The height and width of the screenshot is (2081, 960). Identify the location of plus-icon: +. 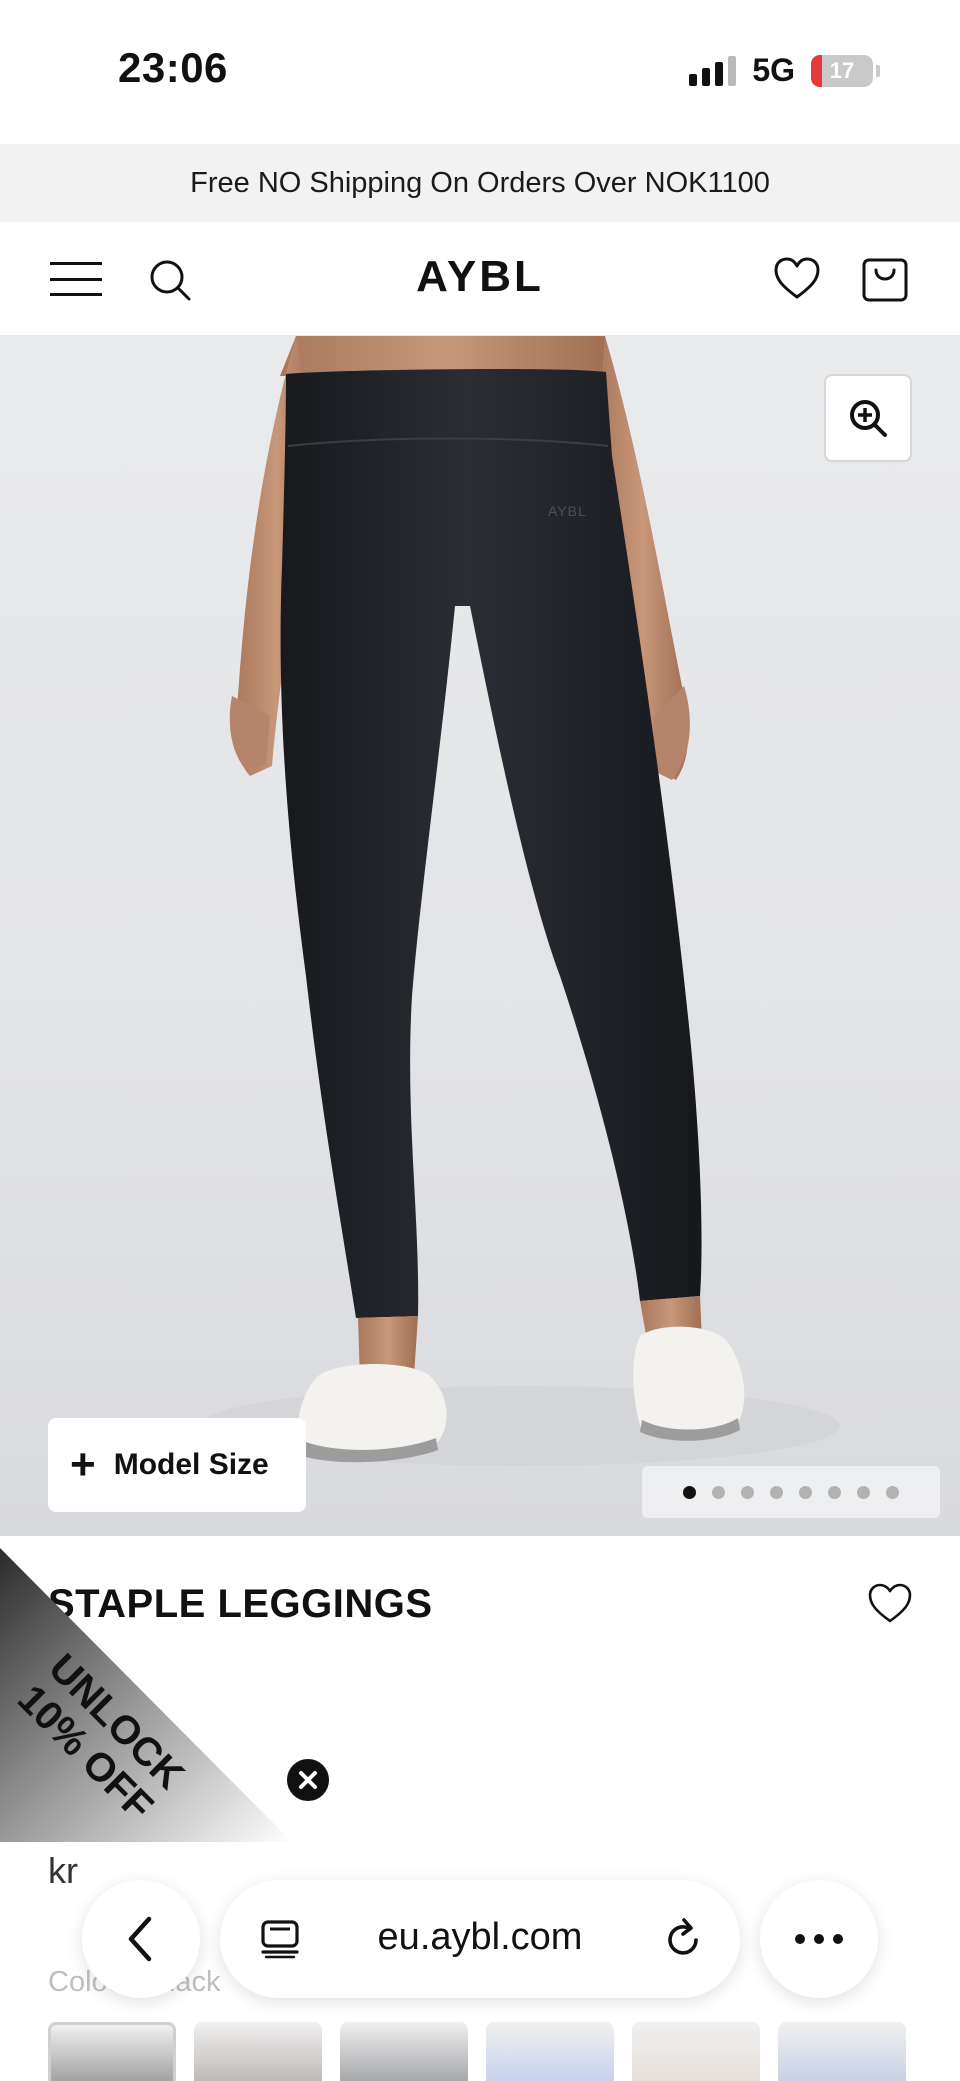
(83, 1464).